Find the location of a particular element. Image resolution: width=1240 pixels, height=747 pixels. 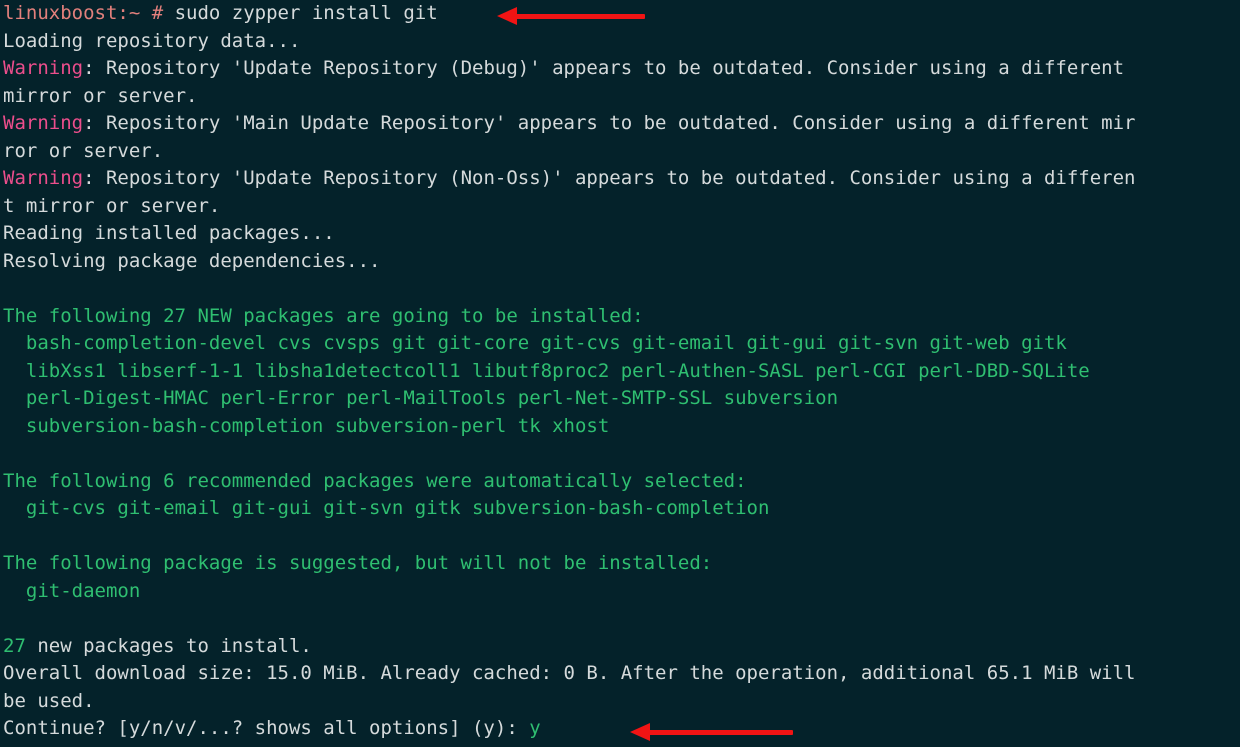

terminal-line-warning-3-cont-segment-0: t mirror or server. is located at coordinates (112, 205).